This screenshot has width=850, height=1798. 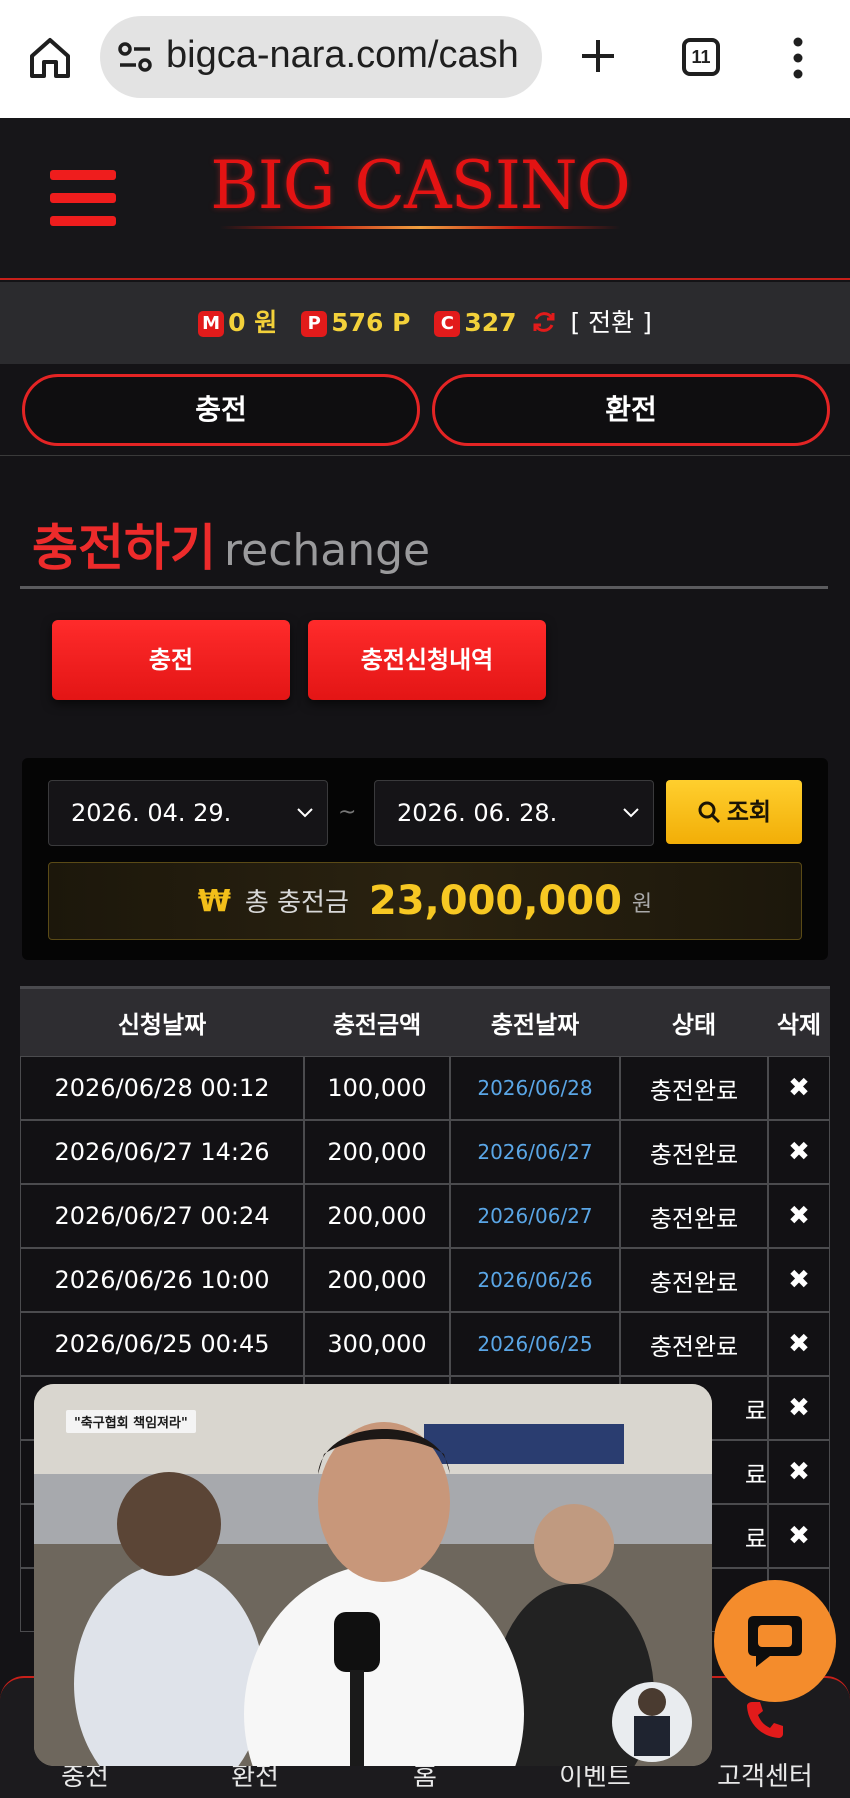 I want to click on url-text: bigca-nara.com/cash, so click(x=342, y=55).